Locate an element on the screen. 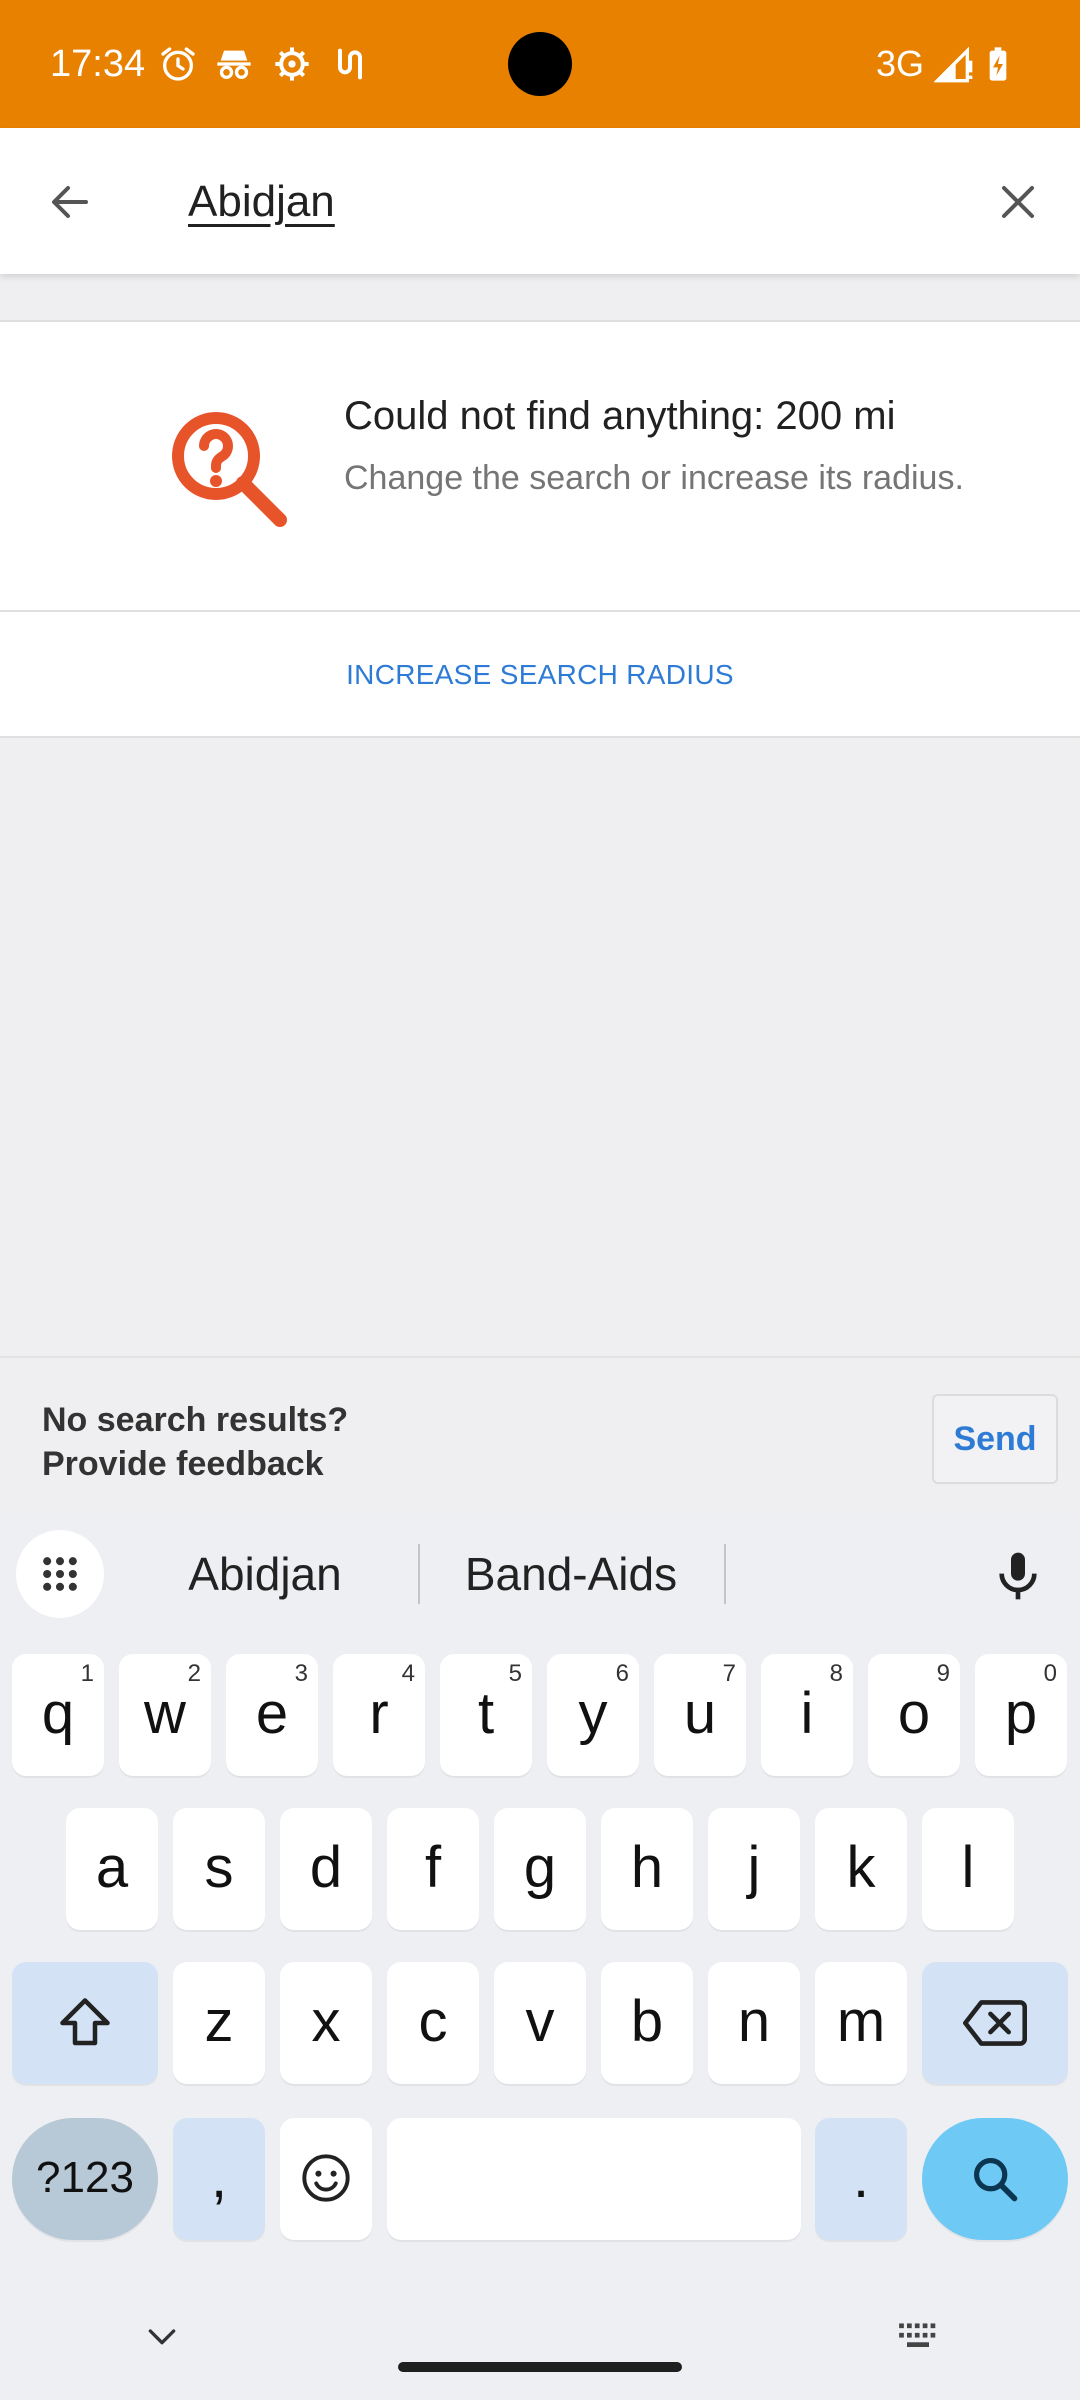 The image size is (1080, 2400). comma-key: , is located at coordinates (219, 2179).